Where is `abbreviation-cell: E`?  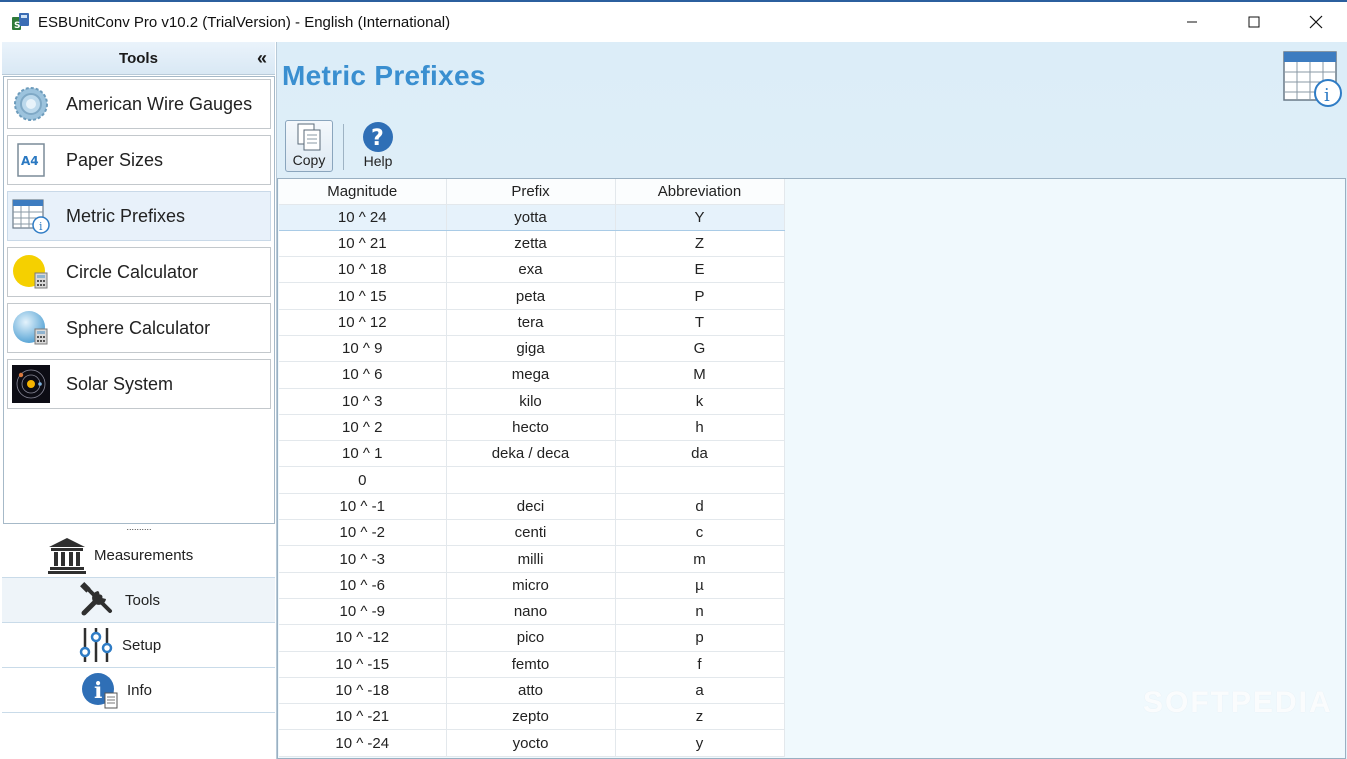
abbreviation-cell: E is located at coordinates (700, 270).